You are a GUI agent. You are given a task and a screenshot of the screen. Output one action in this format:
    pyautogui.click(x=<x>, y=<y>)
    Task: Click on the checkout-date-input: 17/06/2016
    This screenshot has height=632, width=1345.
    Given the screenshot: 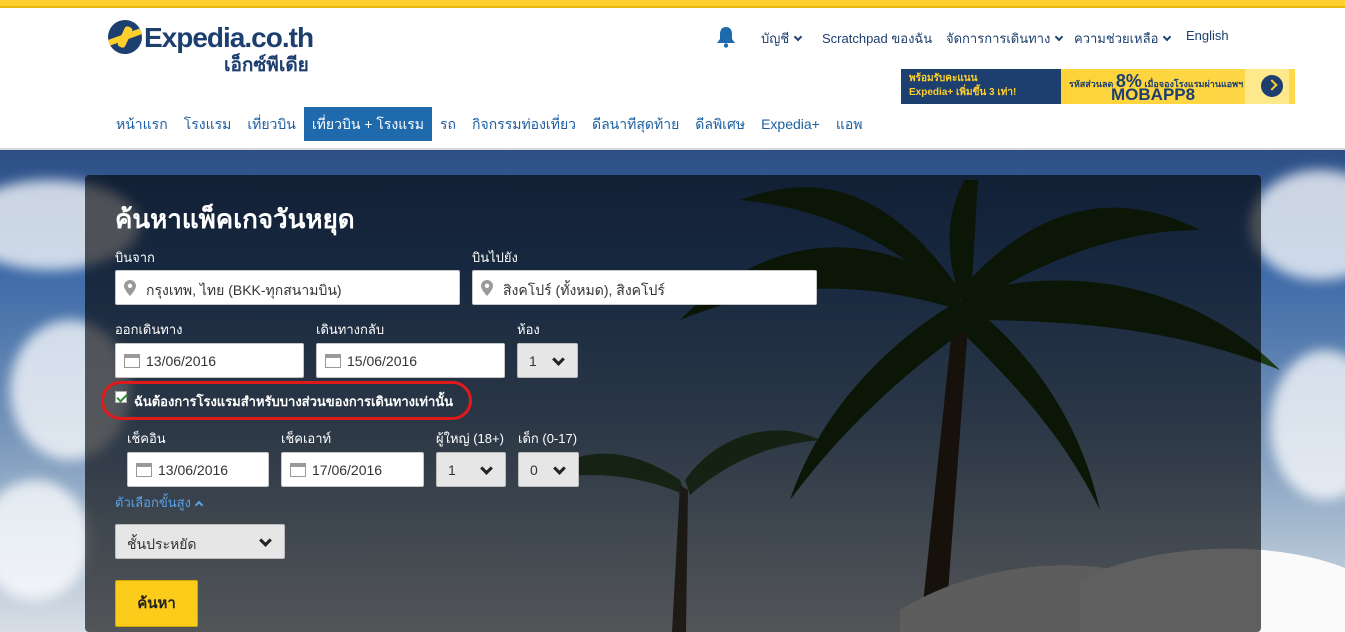 What is the action you would take?
    pyautogui.click(x=352, y=469)
    